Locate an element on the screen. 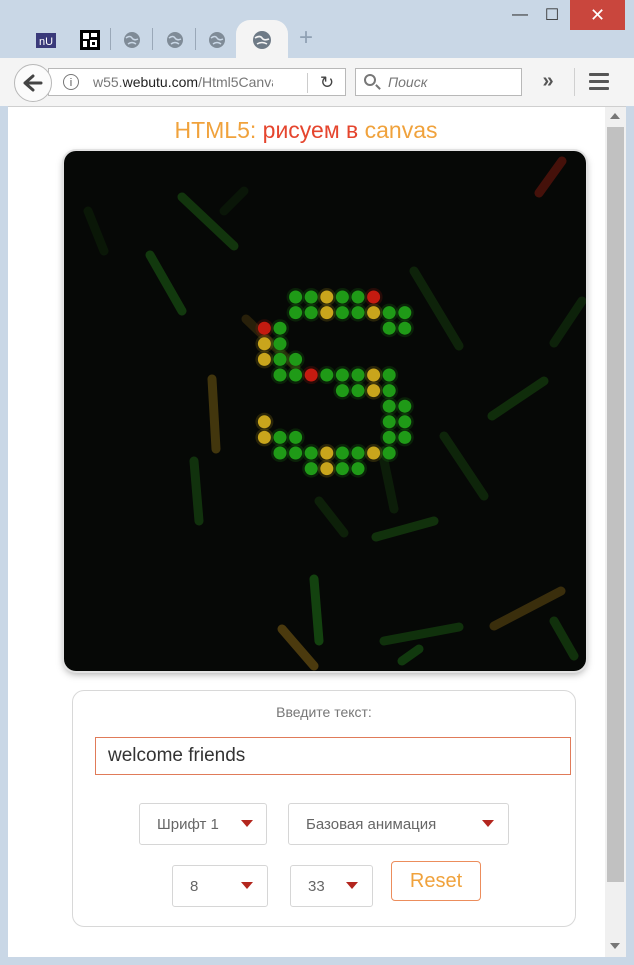 This screenshot has width=634, height=965. toolbar-overflow-button: » is located at coordinates (548, 82).